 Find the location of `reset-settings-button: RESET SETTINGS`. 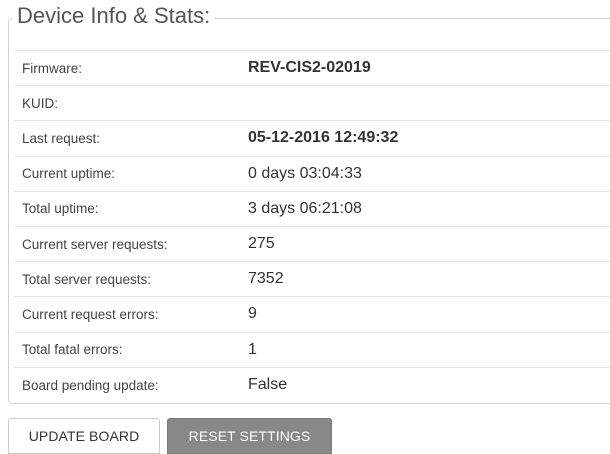

reset-settings-button: RESET SETTINGS is located at coordinates (249, 436).